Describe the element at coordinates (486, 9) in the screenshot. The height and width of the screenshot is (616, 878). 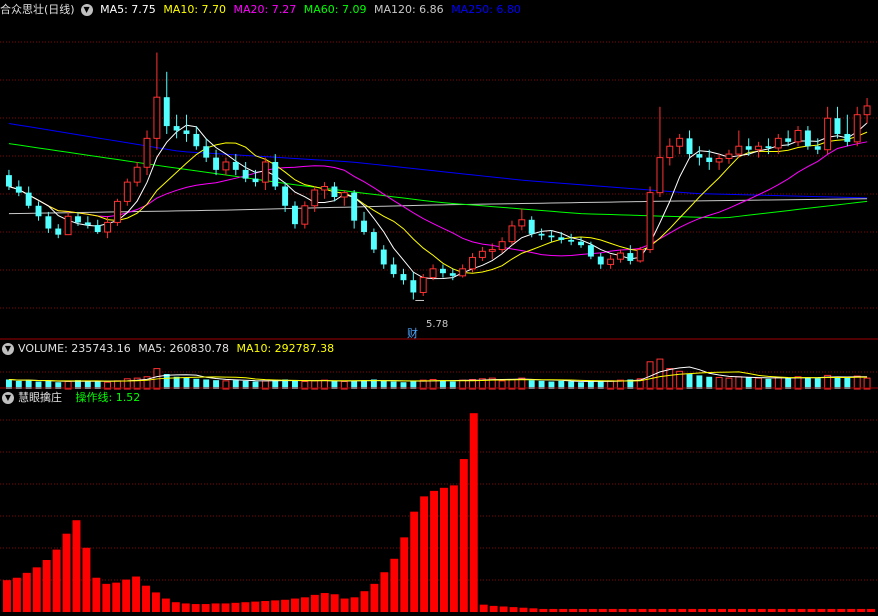
I see `ma250-label: MA250: 6.80` at that location.